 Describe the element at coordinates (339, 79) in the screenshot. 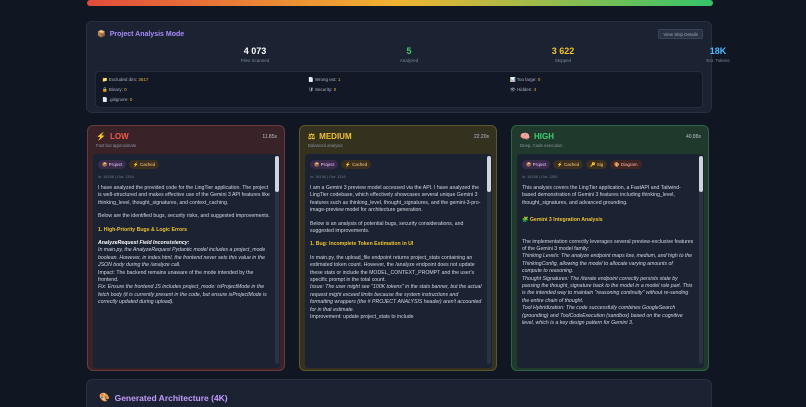

I see `detail-value: 1` at that location.